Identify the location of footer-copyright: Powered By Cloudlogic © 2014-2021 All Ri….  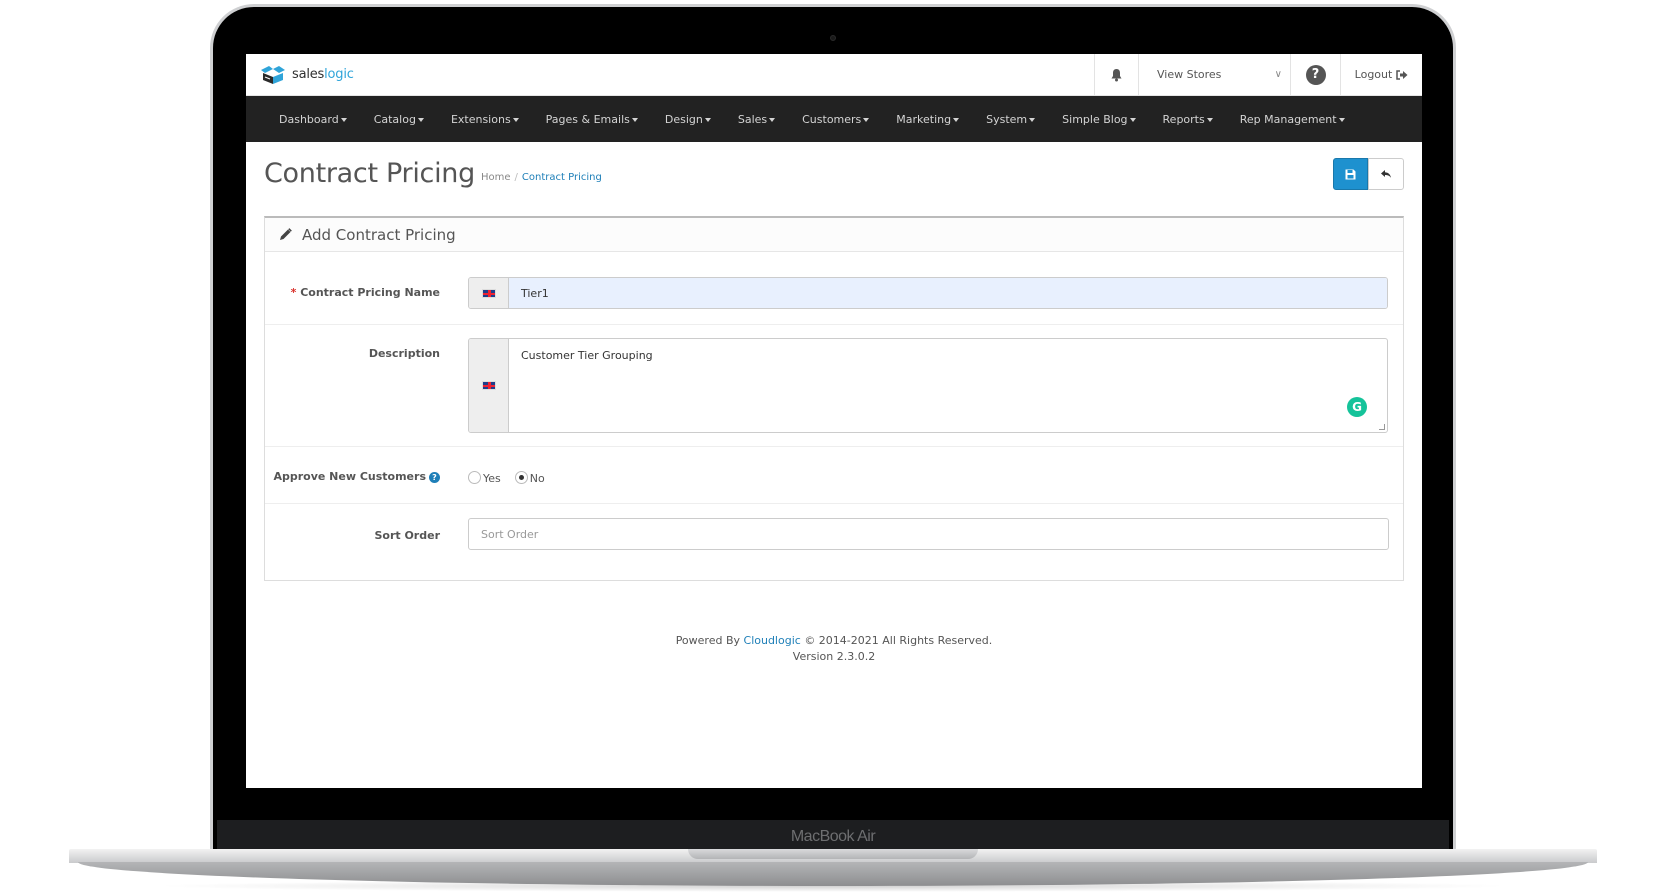
(834, 641).